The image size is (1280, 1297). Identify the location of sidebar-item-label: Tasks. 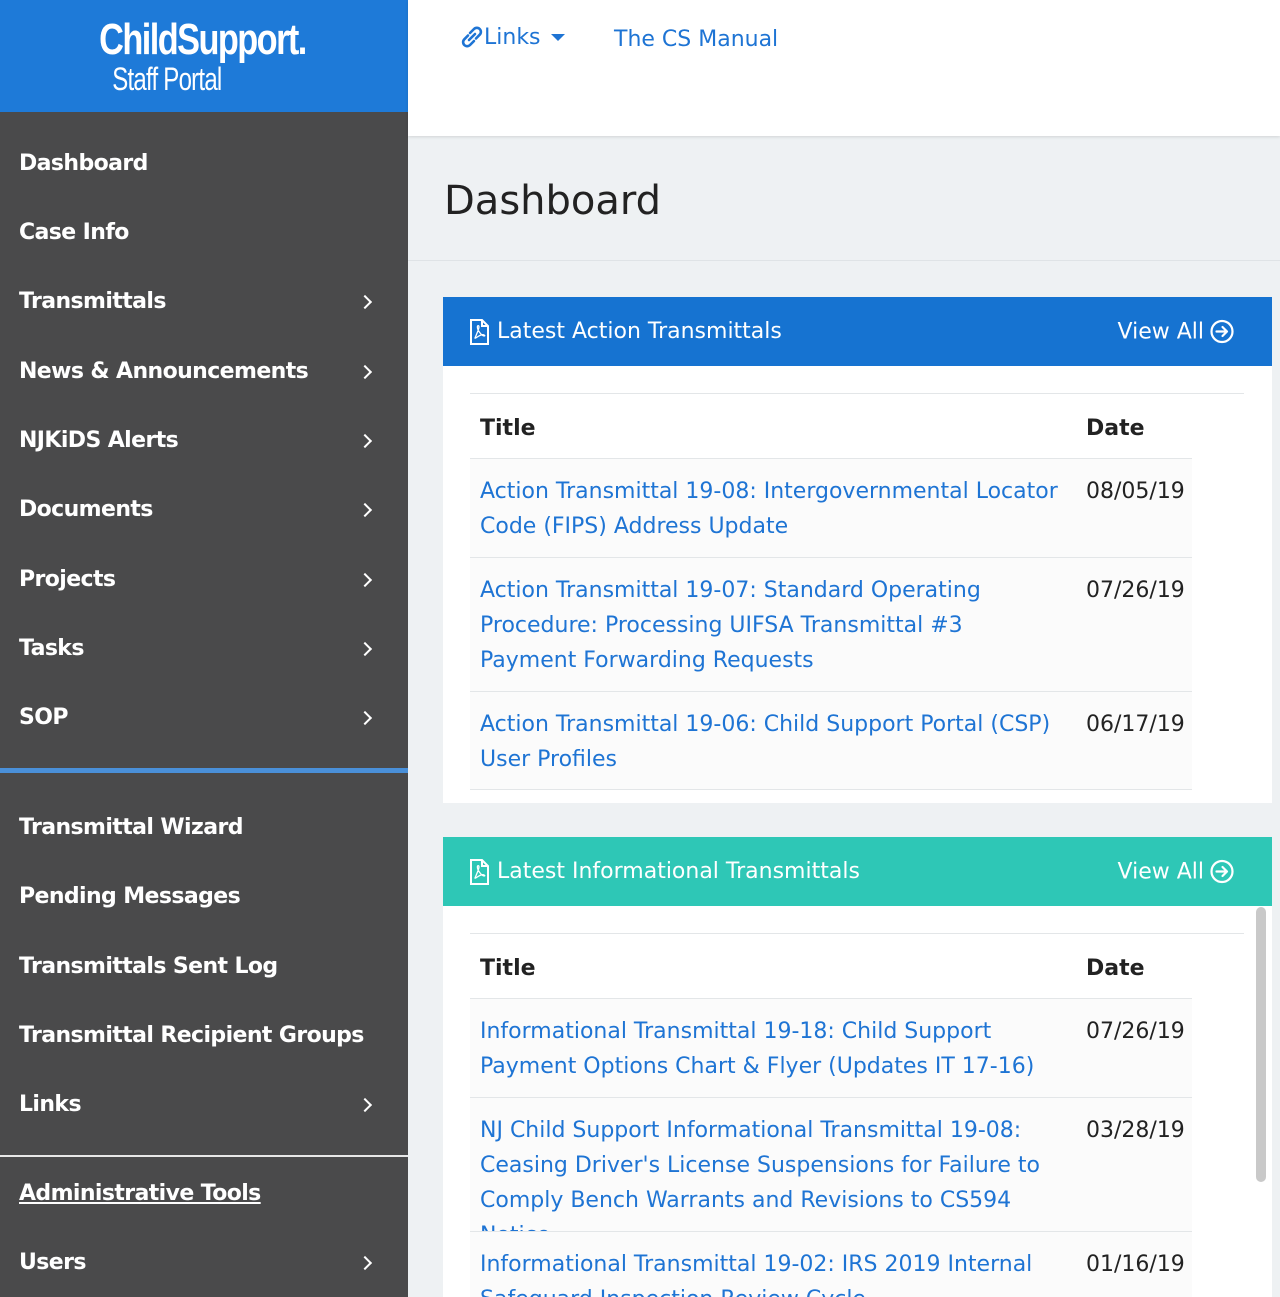
(51, 648).